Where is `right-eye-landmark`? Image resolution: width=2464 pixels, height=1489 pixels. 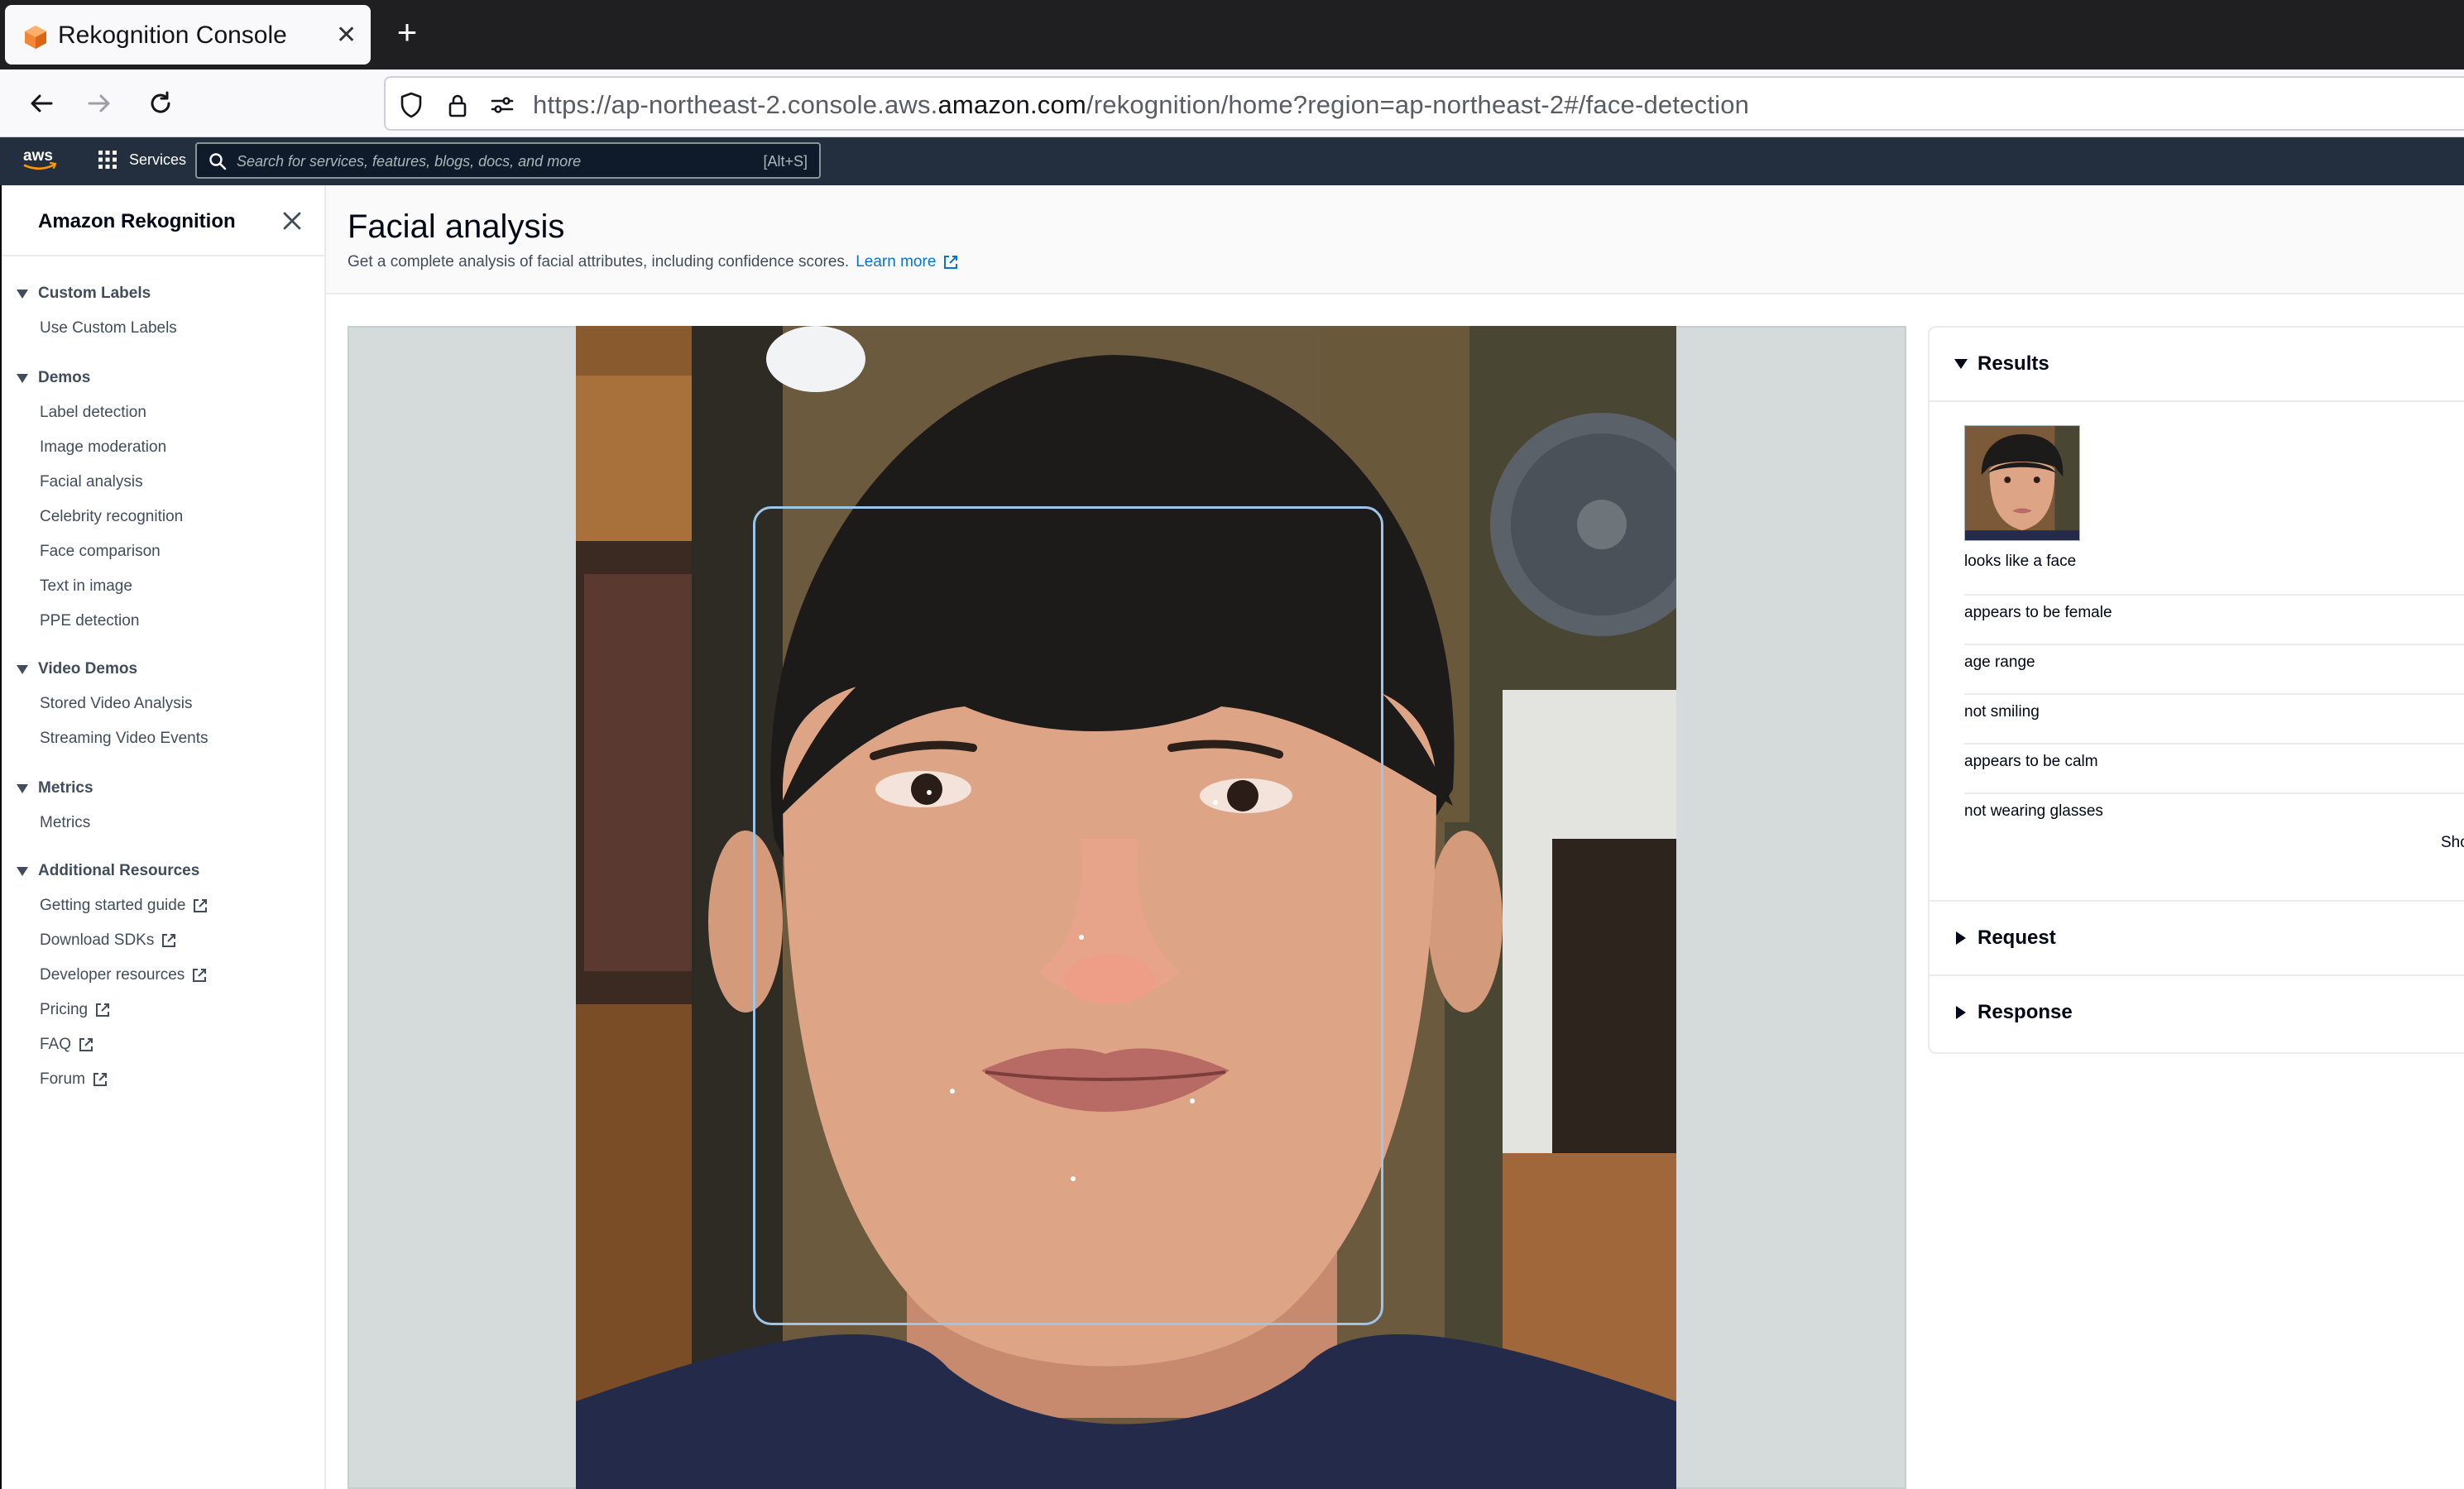 right-eye-landmark is located at coordinates (1215, 802).